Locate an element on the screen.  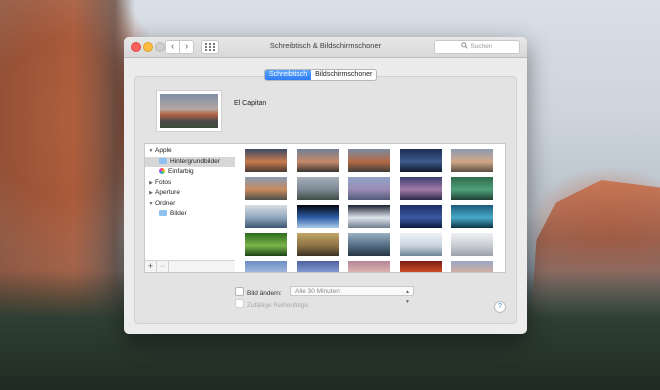
random-order-checkbox is located at coordinates (239, 303).